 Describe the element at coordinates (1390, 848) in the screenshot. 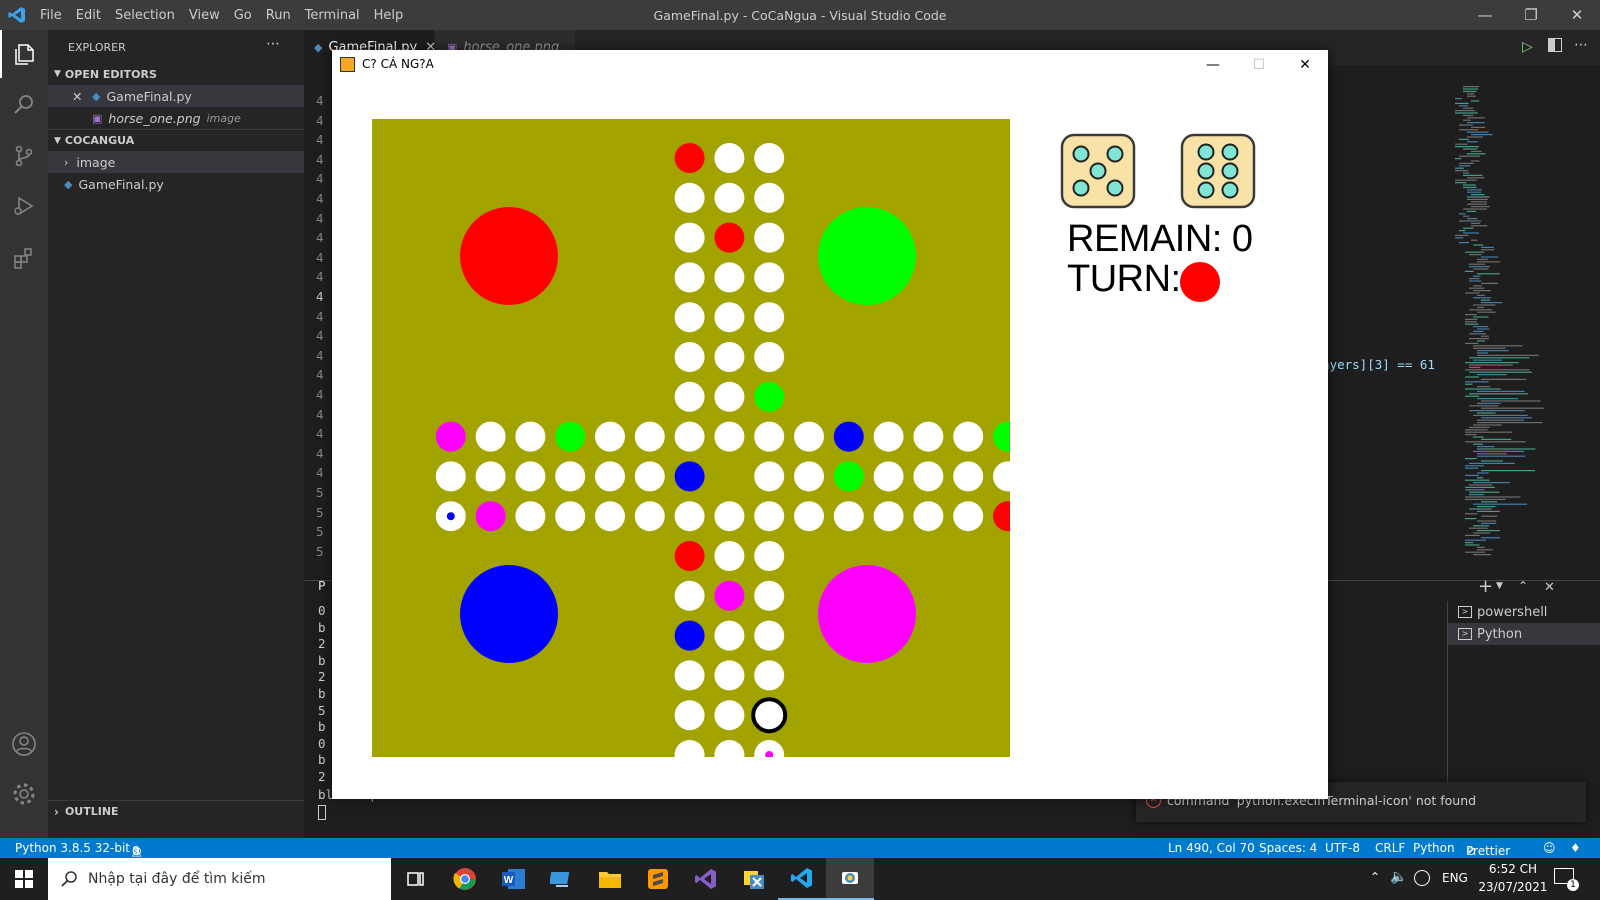

I see `line-ending: CRLF` at that location.